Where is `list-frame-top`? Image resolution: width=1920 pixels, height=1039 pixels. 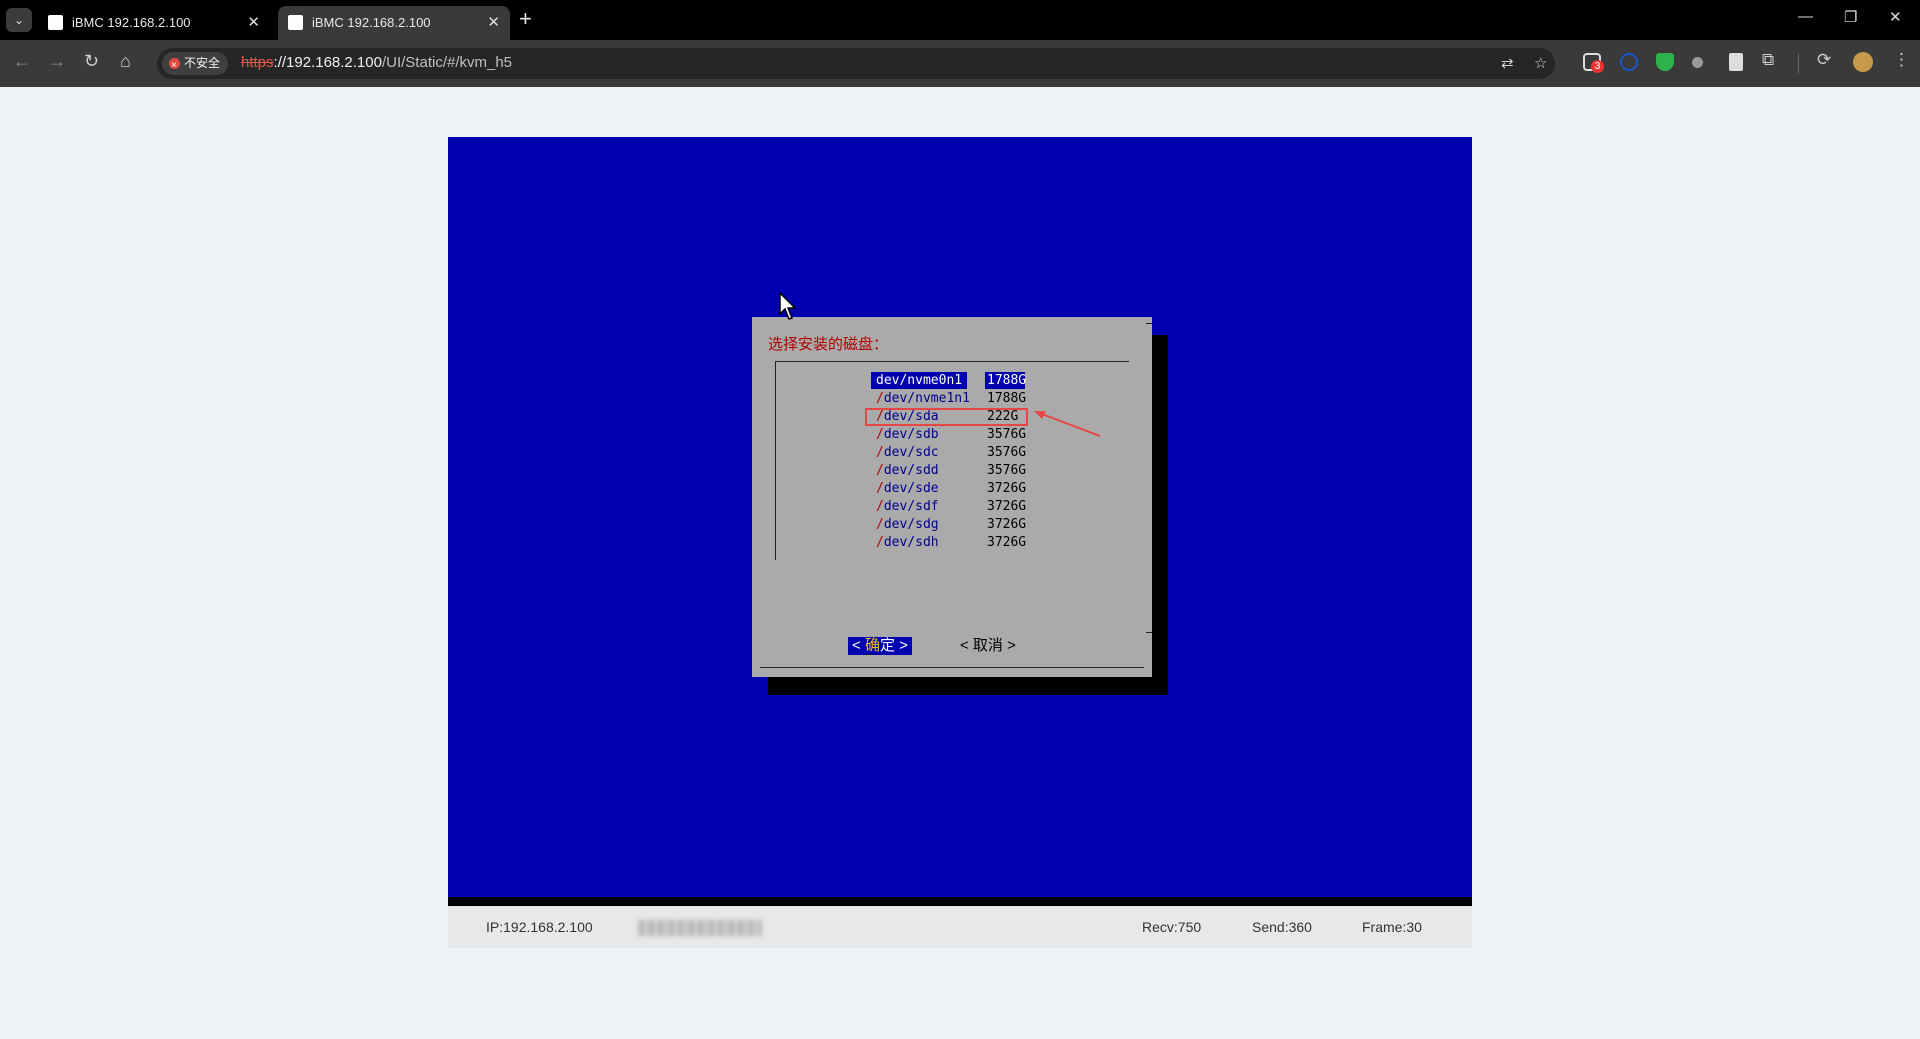
list-frame-top is located at coordinates (952, 361).